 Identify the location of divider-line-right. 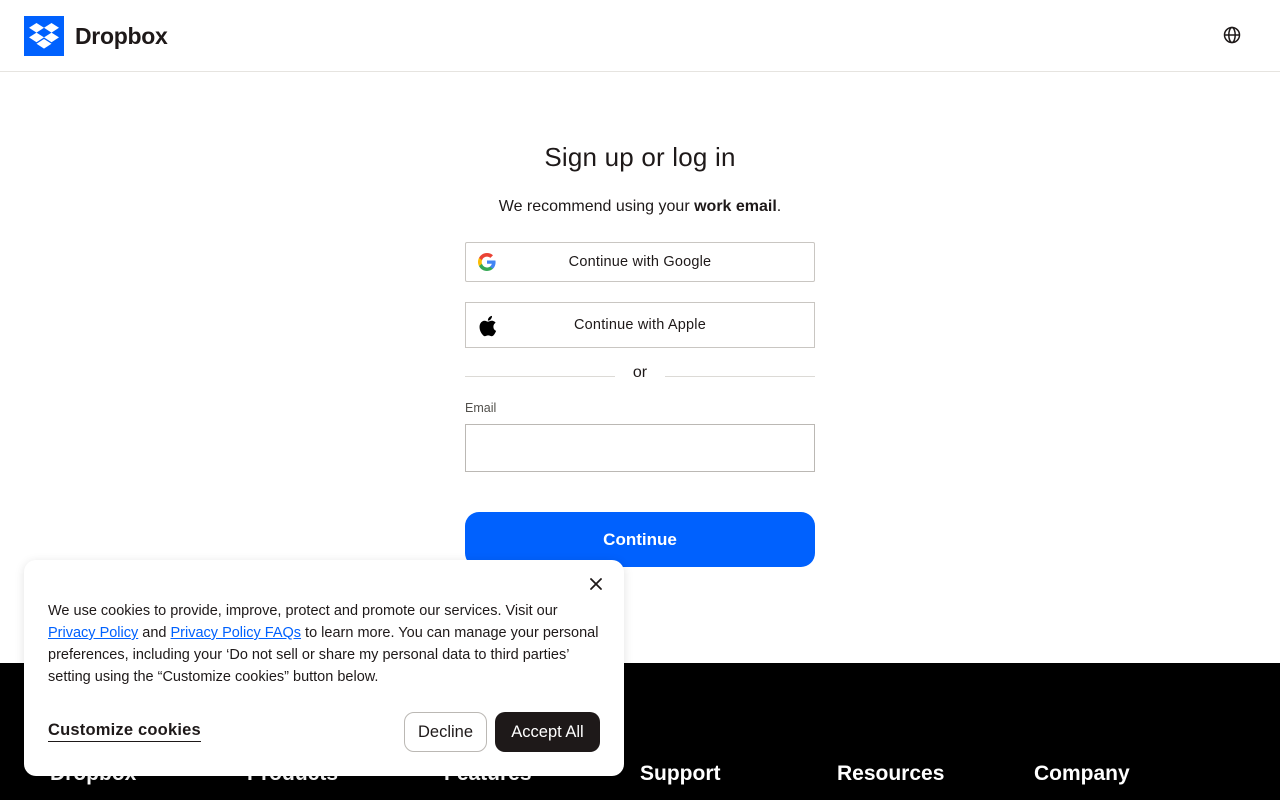
(740, 376).